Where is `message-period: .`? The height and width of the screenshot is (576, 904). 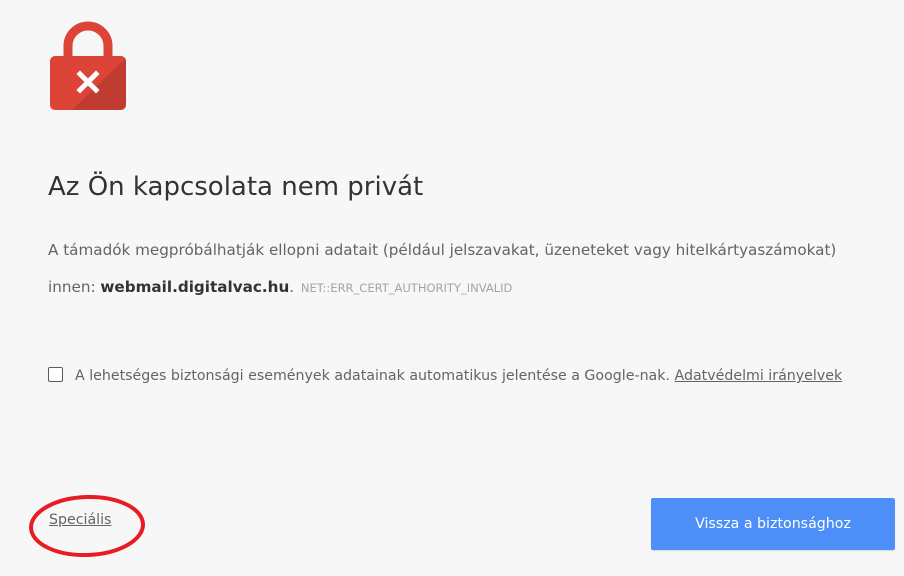 message-period: . is located at coordinates (292, 287).